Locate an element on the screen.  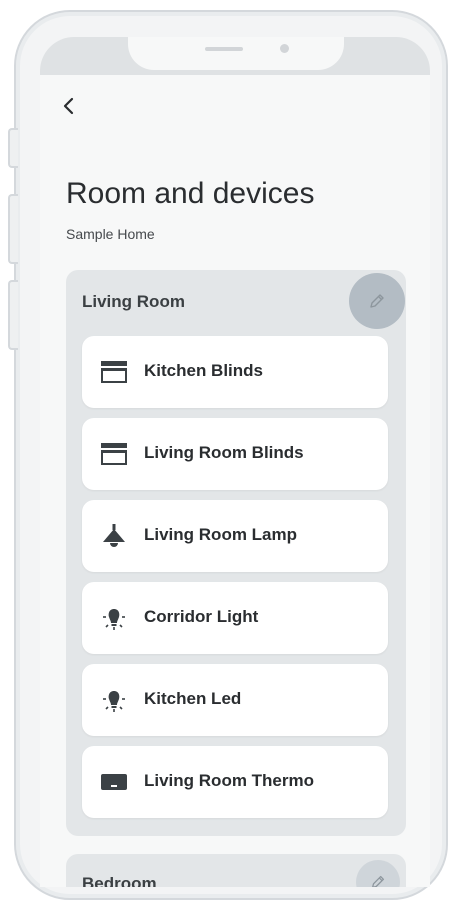
room-card-bedroom: Bedroom is located at coordinates (236, 870).